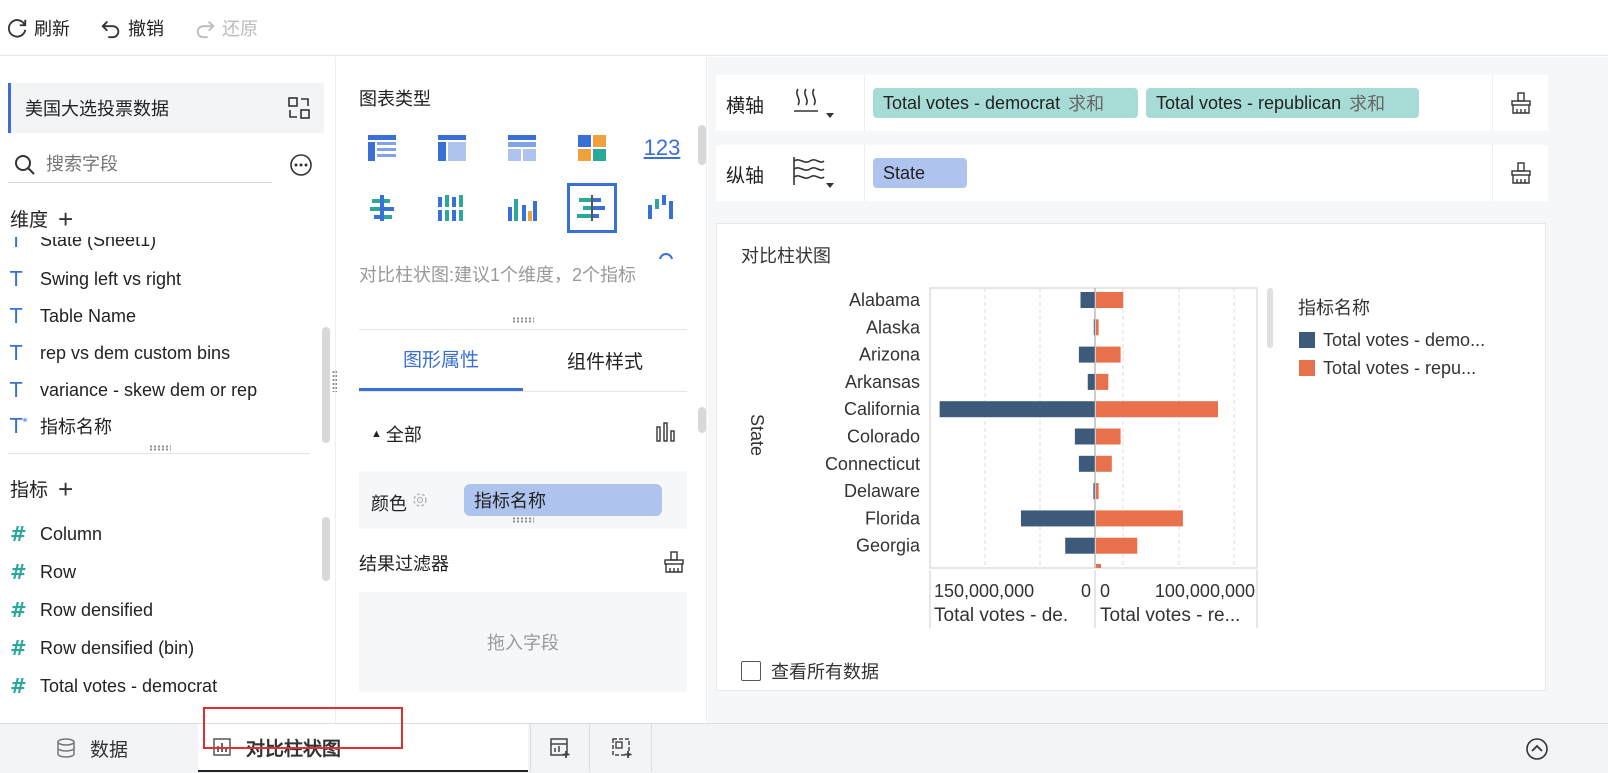 The width and height of the screenshot is (1608, 773). Describe the element at coordinates (662, 148) in the screenshot. I see `kpi-chart-icon: 123` at that location.